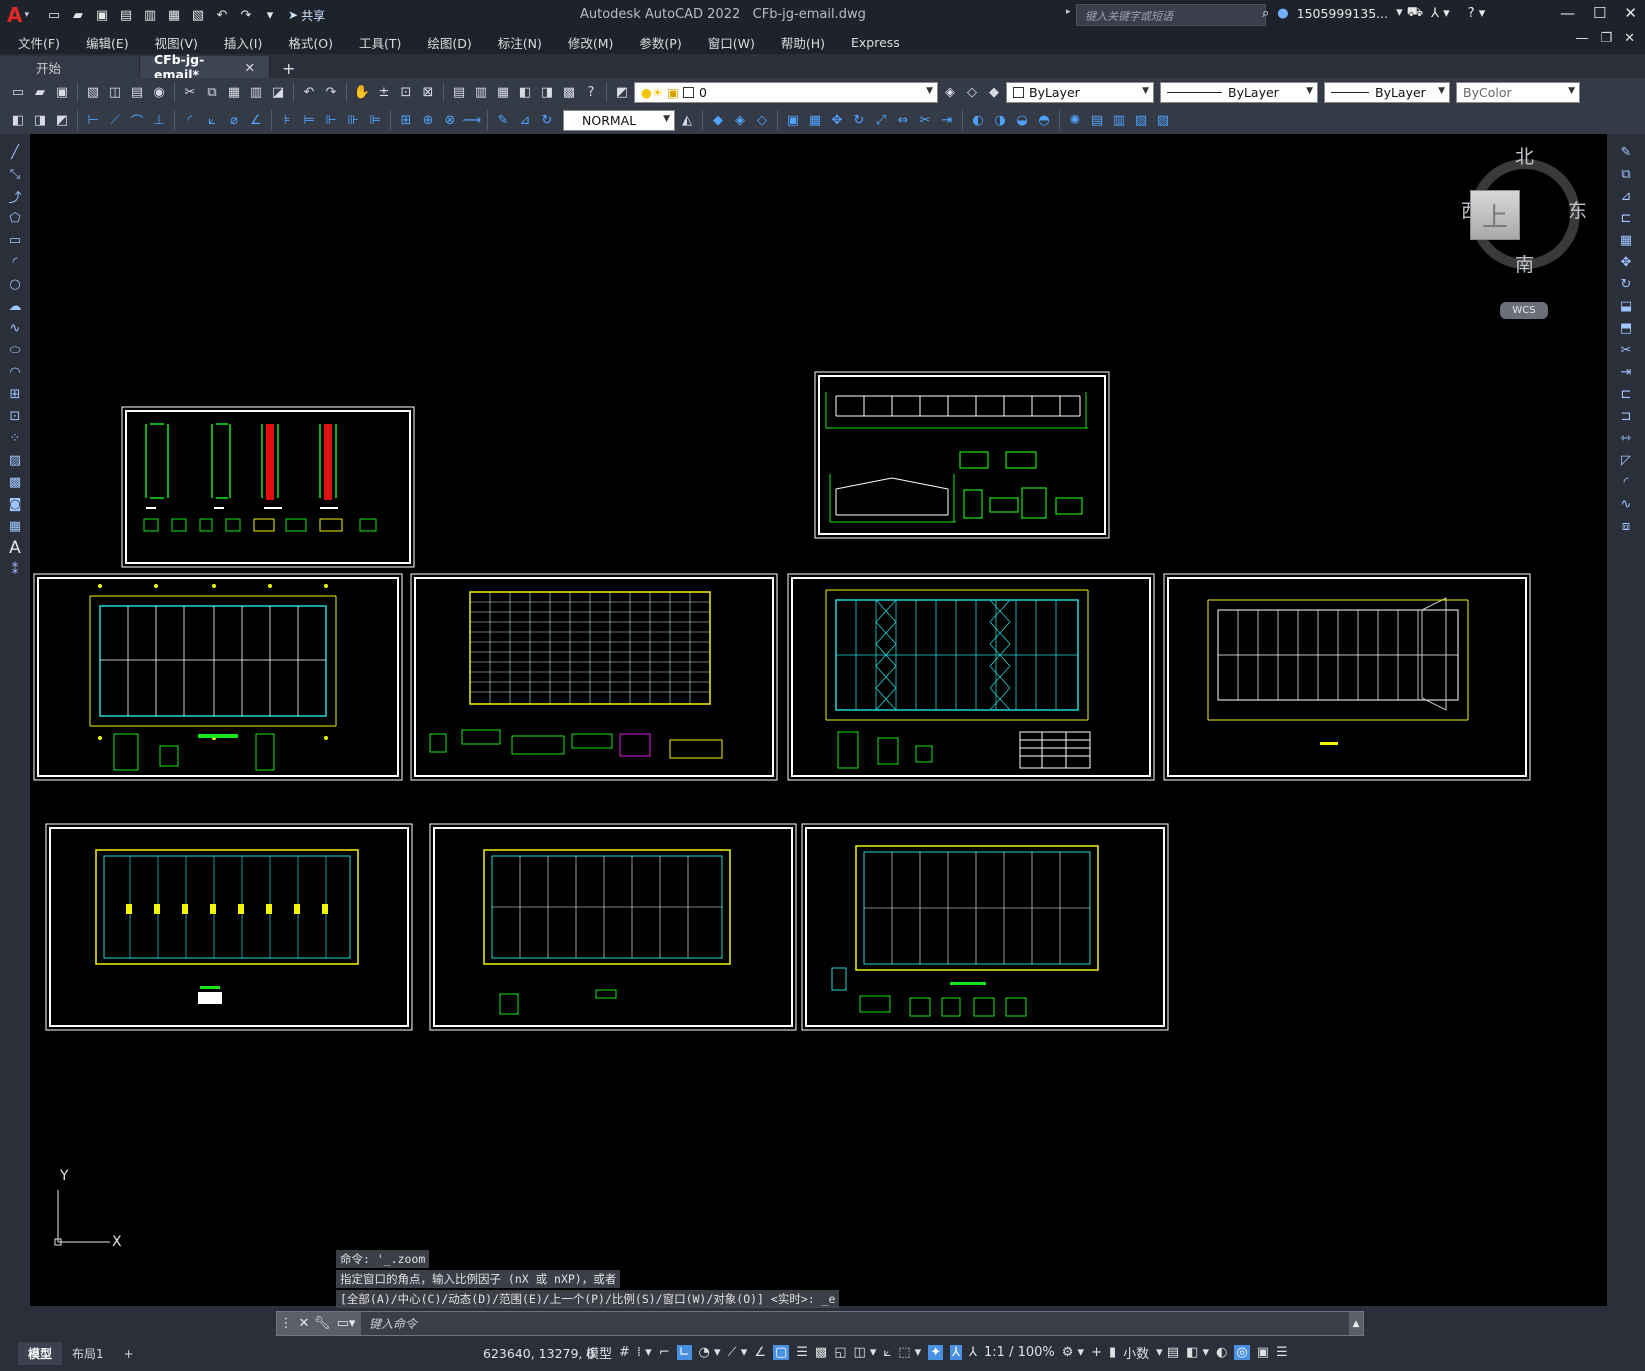 The width and height of the screenshot is (1645, 1371). What do you see at coordinates (15, 416) in the screenshot?
I see `make-block-icon: ⊡` at bounding box center [15, 416].